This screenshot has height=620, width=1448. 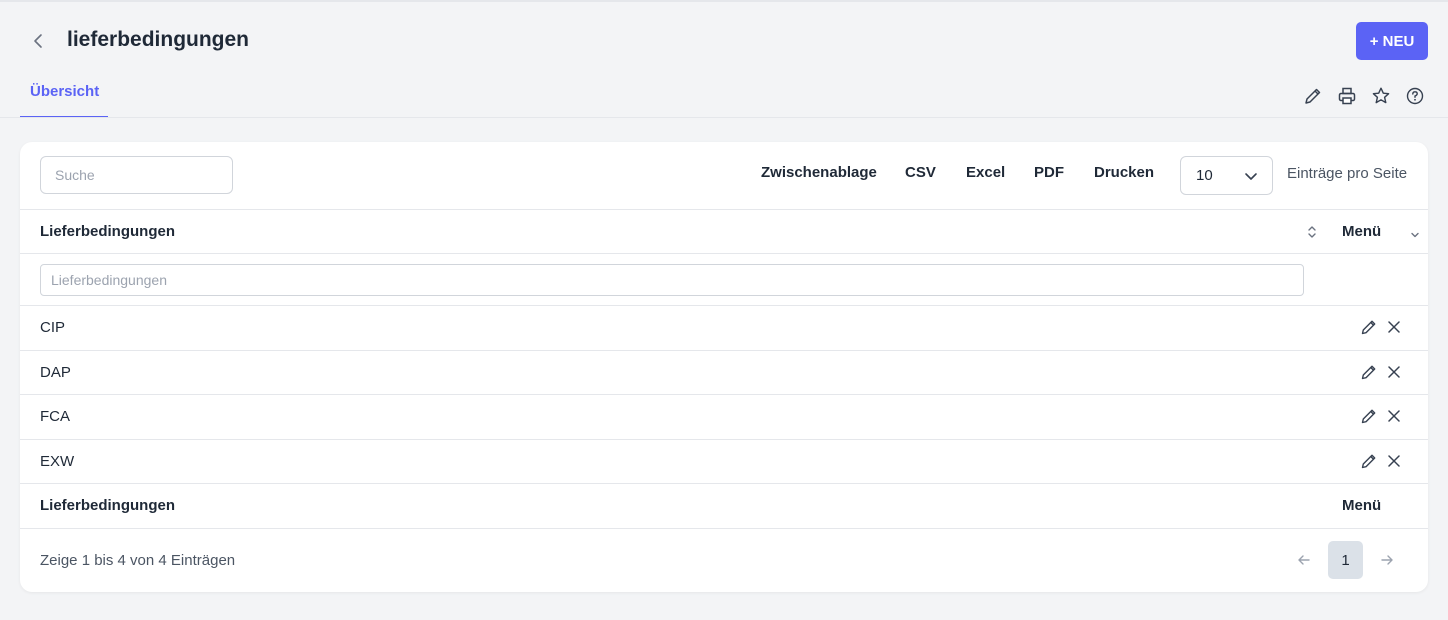 What do you see at coordinates (158, 39) in the screenshot?
I see `page-title: lieferbedingungen` at bounding box center [158, 39].